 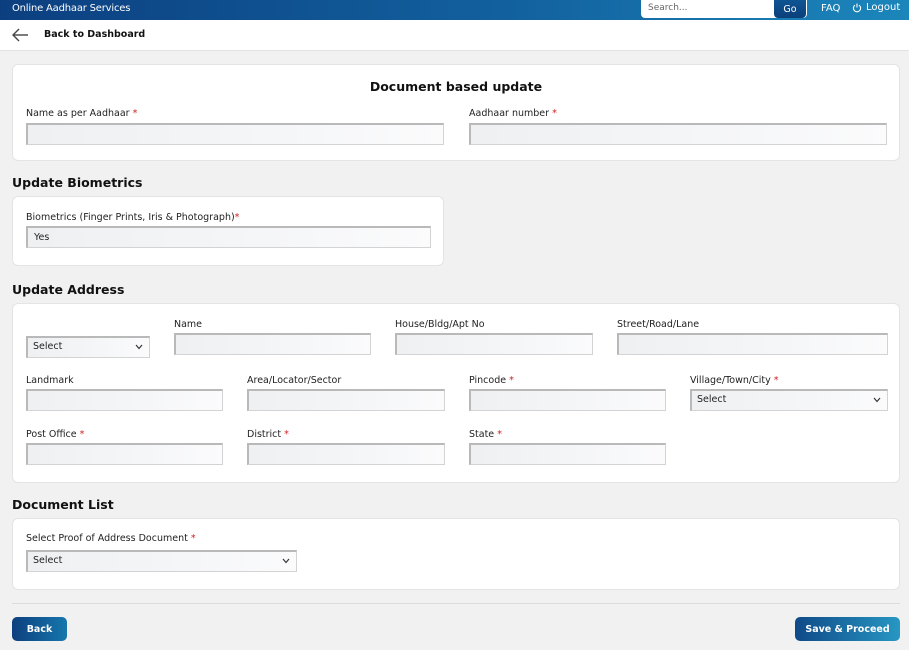 I want to click on logout-link: Logout, so click(x=876, y=7).